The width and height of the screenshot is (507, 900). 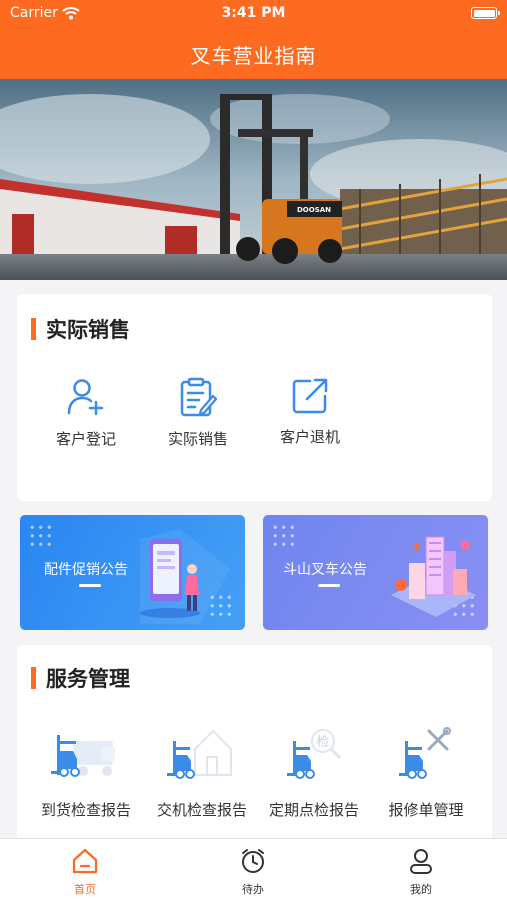 I want to click on user-add-icon, so click(x=85, y=397).